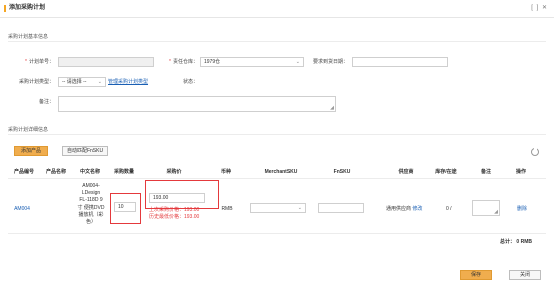 This screenshot has height=281, width=554. What do you see at coordinates (535, 151) in the screenshot?
I see `refresh-icon` at bounding box center [535, 151].